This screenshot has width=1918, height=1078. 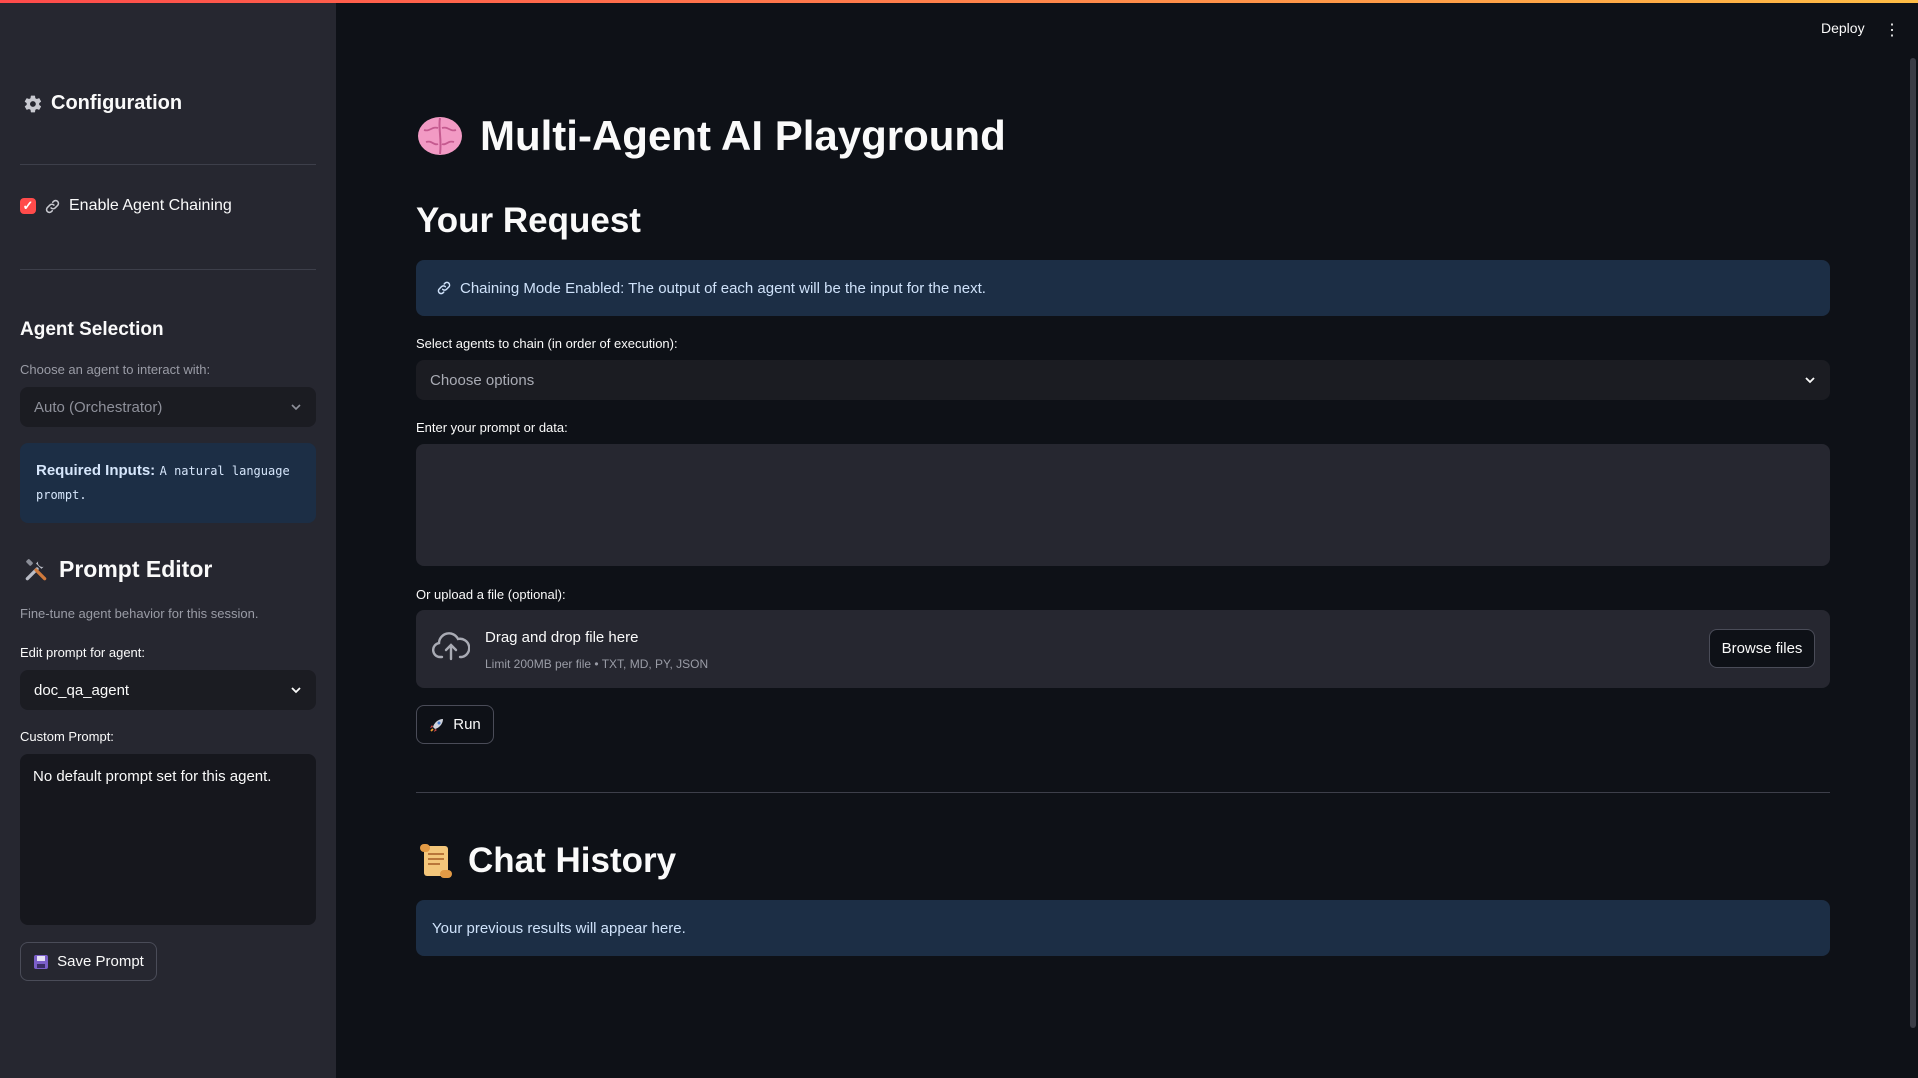 I want to click on chat-history-title: Chat History, so click(x=546, y=861).